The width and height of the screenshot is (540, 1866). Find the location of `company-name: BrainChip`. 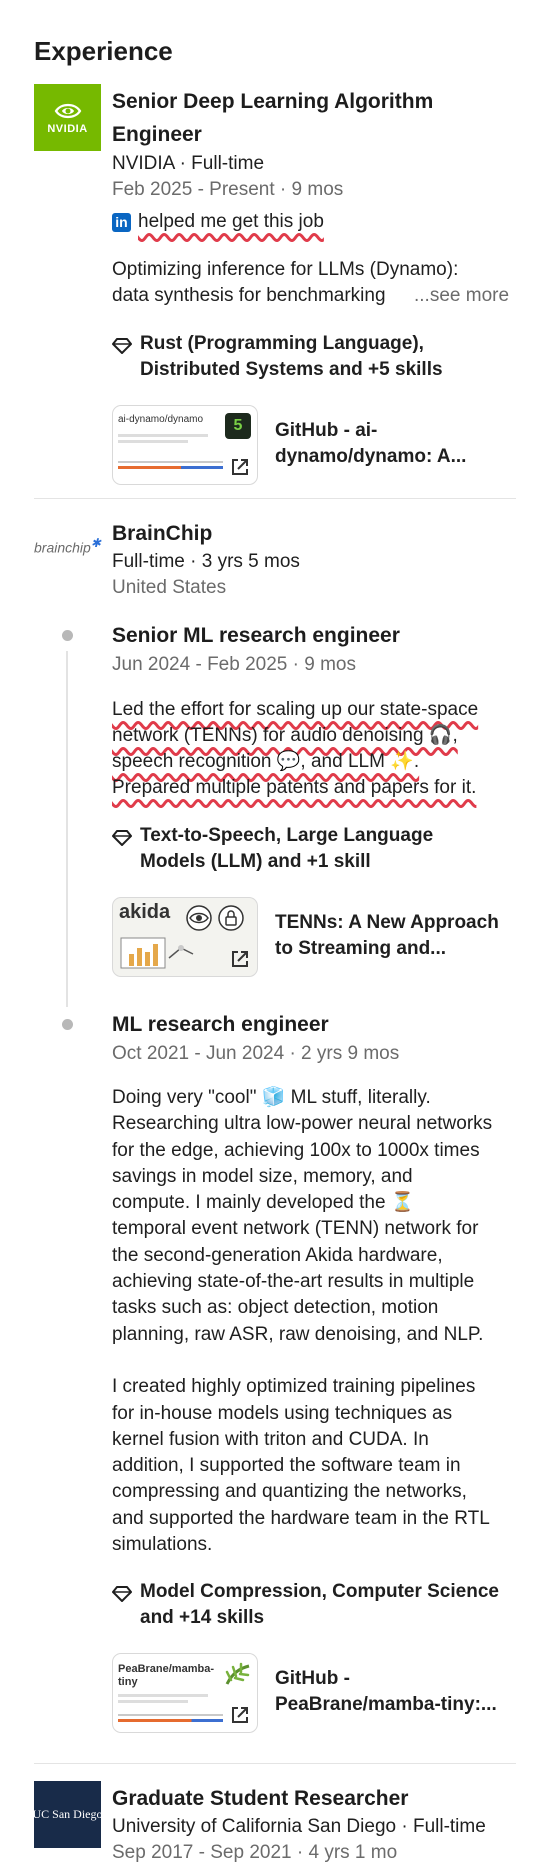

company-name: BrainChip is located at coordinates (162, 533).